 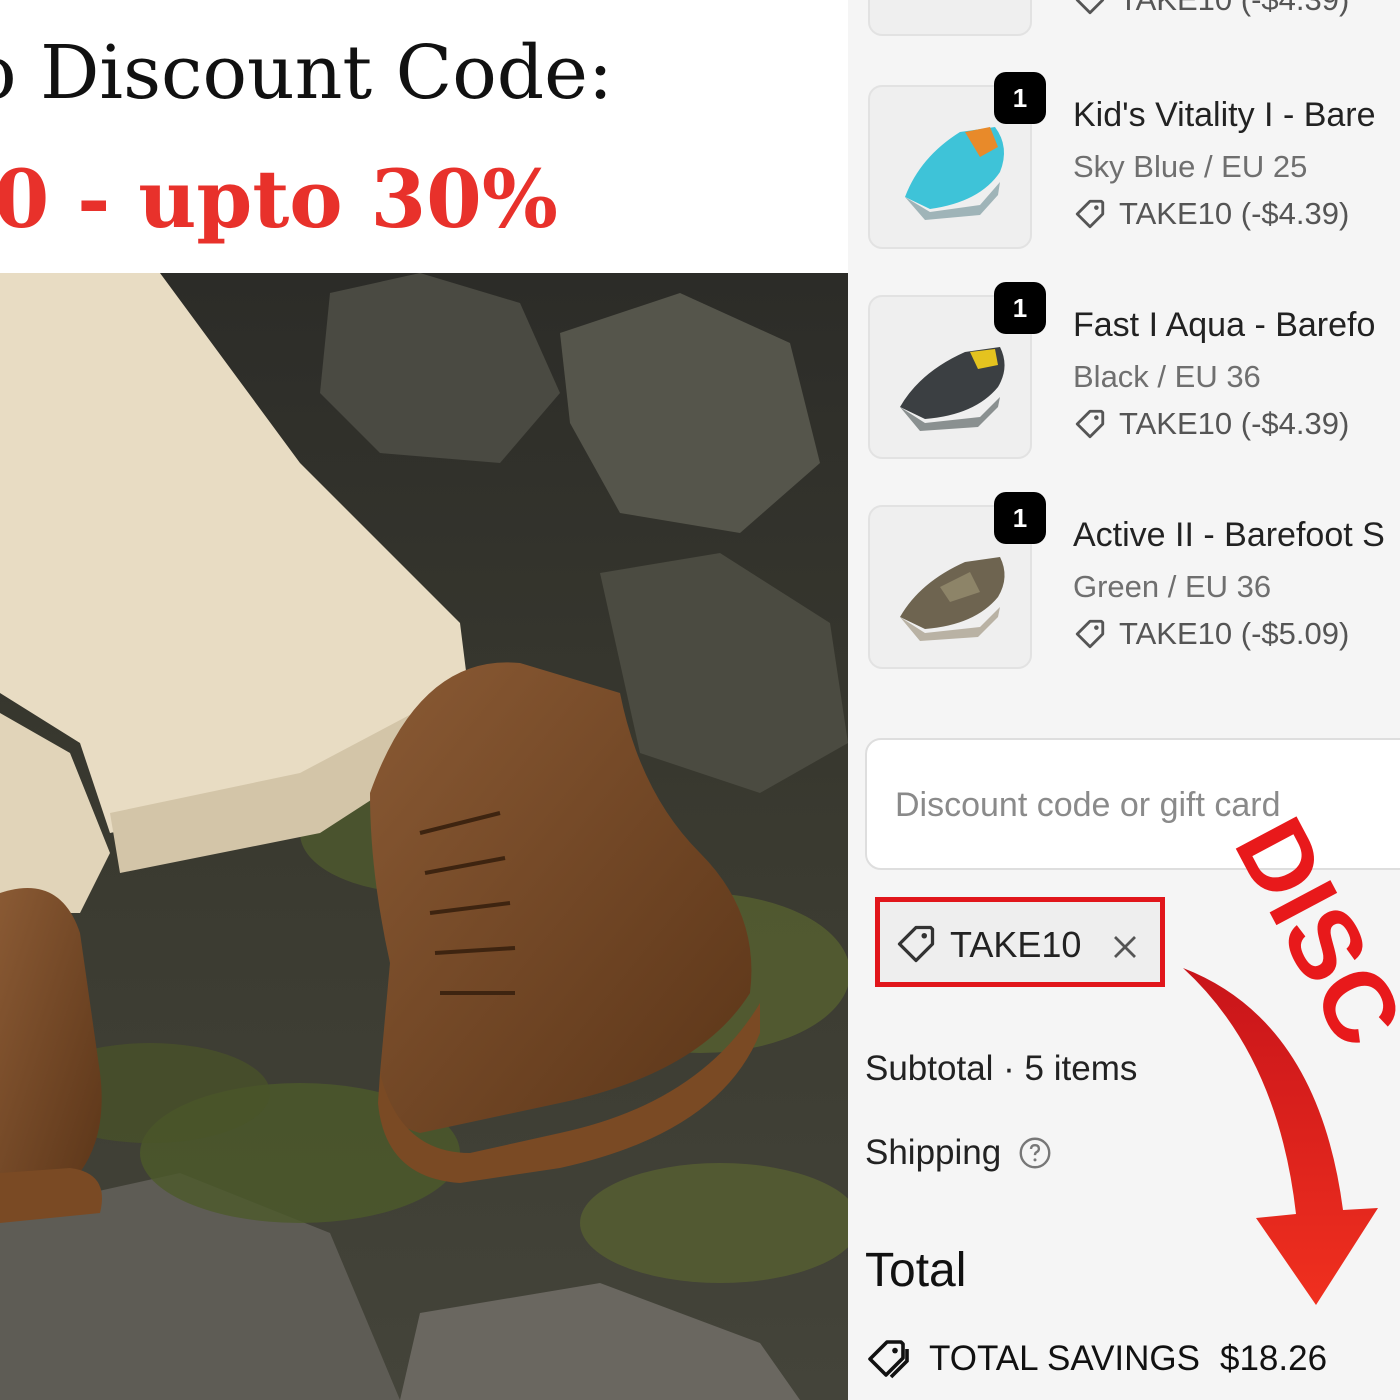 What do you see at coordinates (1224, 115) in the screenshot?
I see `item-name: Kid's Vitality I - Bare` at bounding box center [1224, 115].